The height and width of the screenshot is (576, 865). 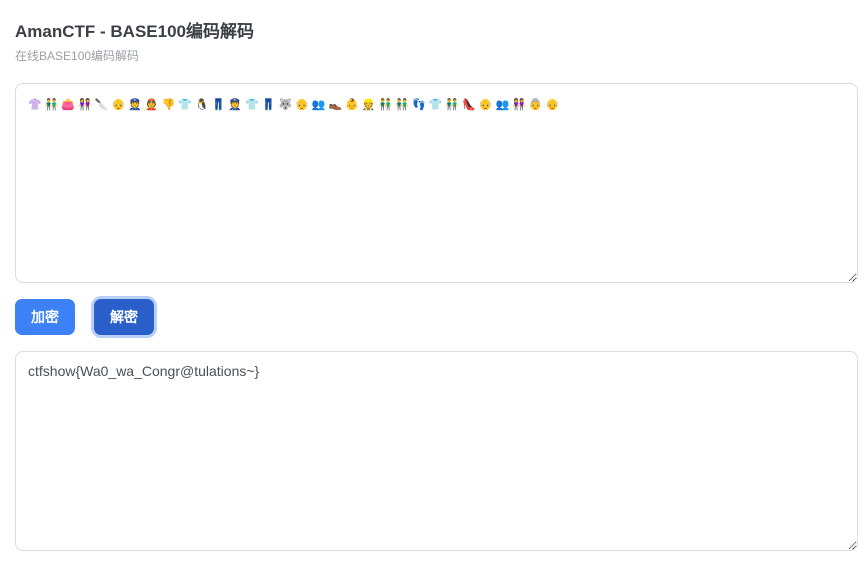 I want to click on page-title: AmanCTF - BASE100编码解码, so click(x=134, y=31).